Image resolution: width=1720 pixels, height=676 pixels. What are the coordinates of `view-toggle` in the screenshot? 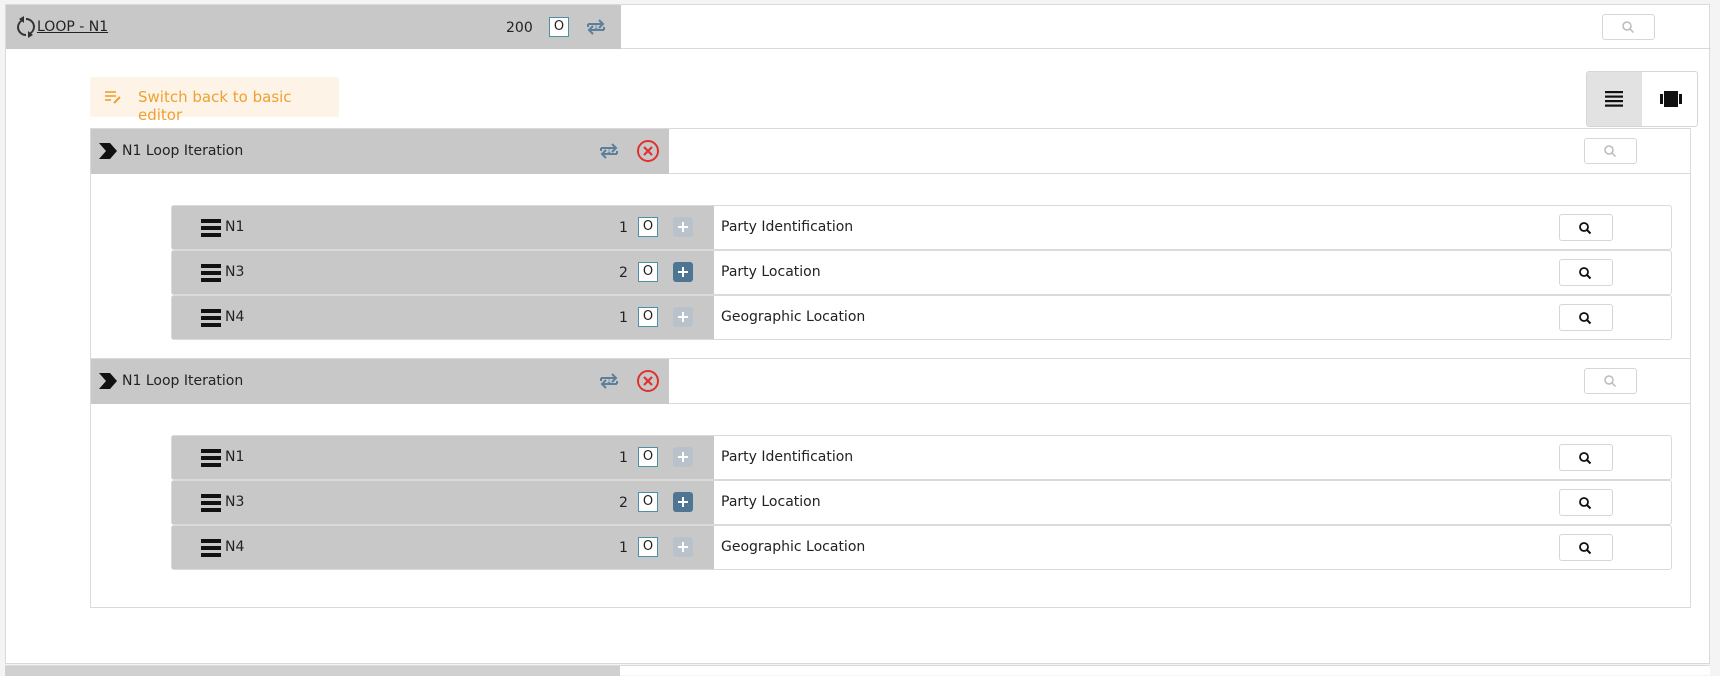 It's located at (1642, 99).